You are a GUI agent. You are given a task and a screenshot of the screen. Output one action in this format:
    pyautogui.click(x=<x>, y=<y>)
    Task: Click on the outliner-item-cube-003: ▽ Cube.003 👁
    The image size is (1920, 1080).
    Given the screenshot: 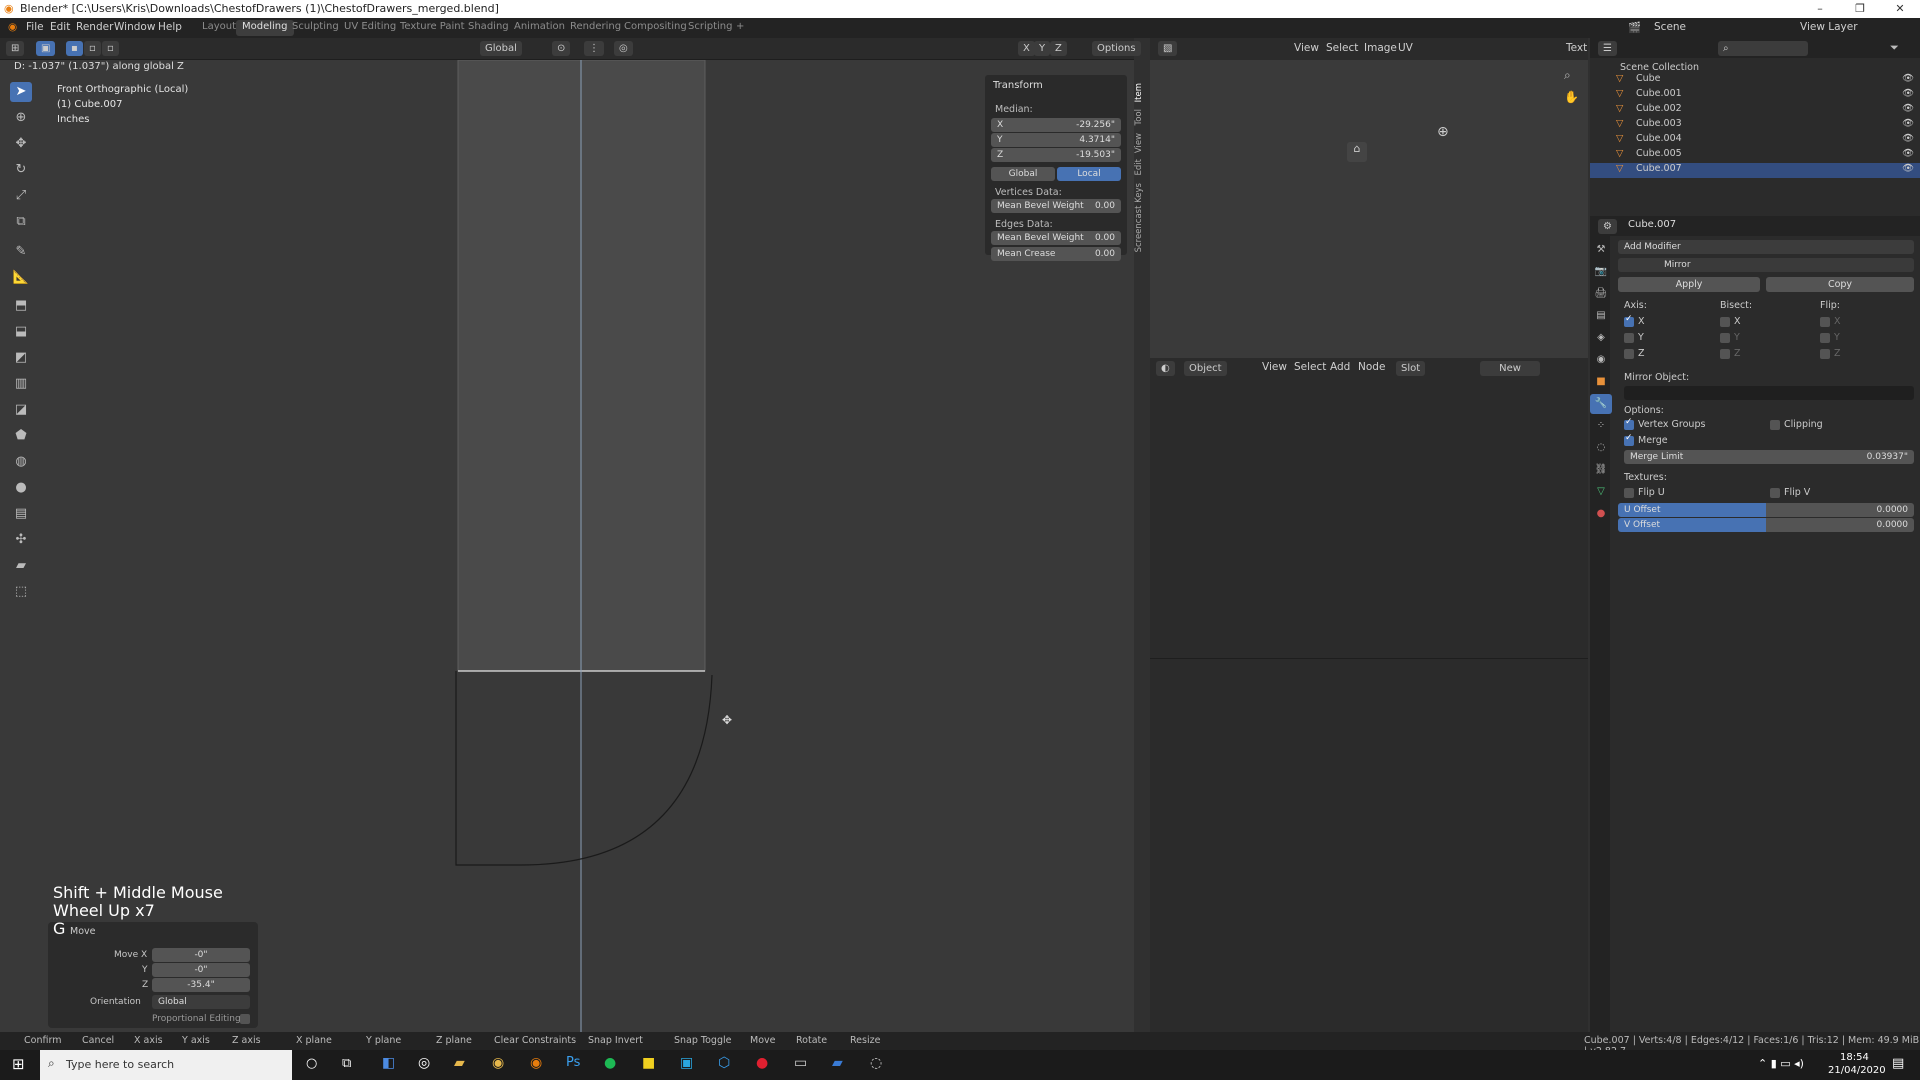 What is the action you would take?
    pyautogui.click(x=1755, y=125)
    